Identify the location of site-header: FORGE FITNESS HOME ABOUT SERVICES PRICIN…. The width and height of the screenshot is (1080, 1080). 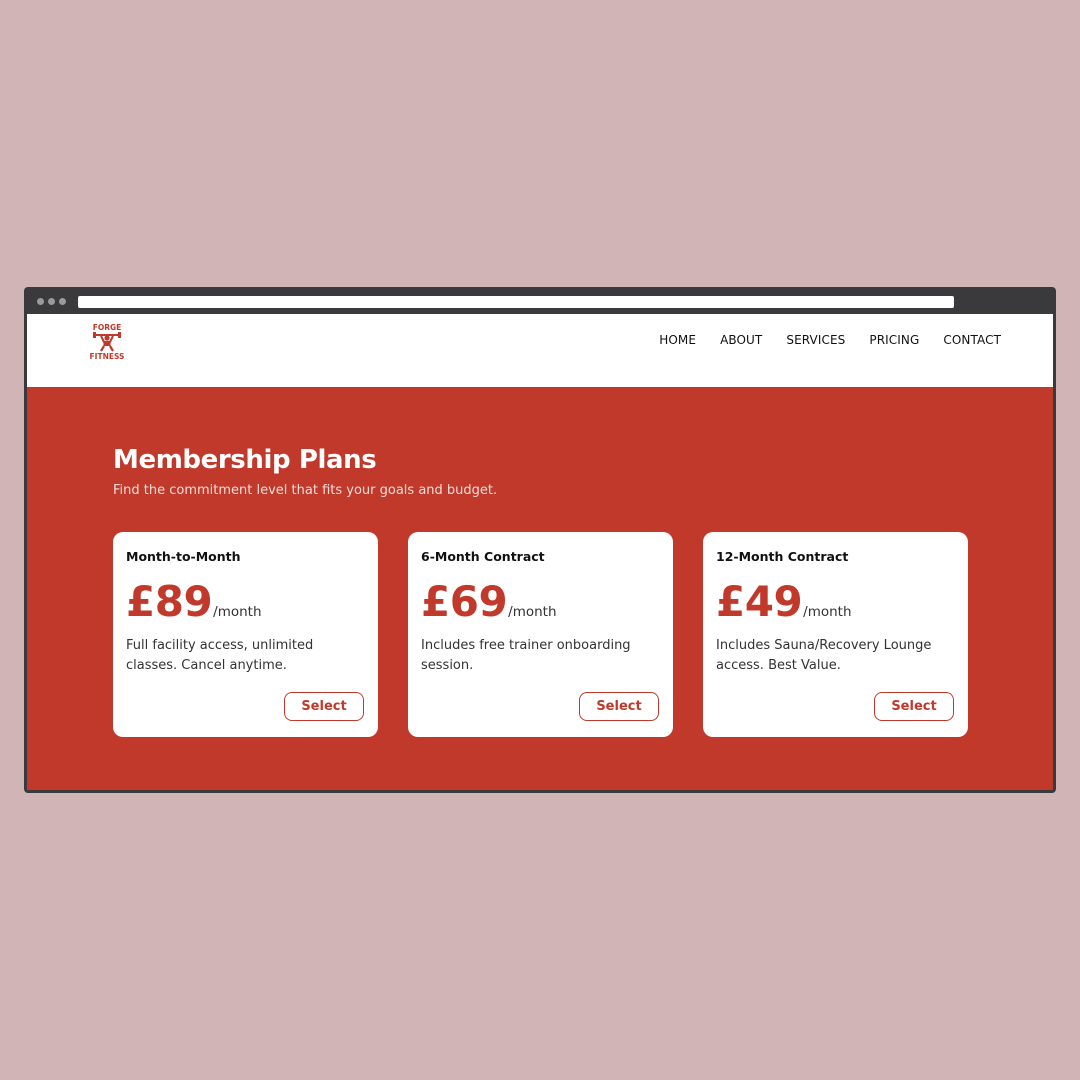
(540, 350).